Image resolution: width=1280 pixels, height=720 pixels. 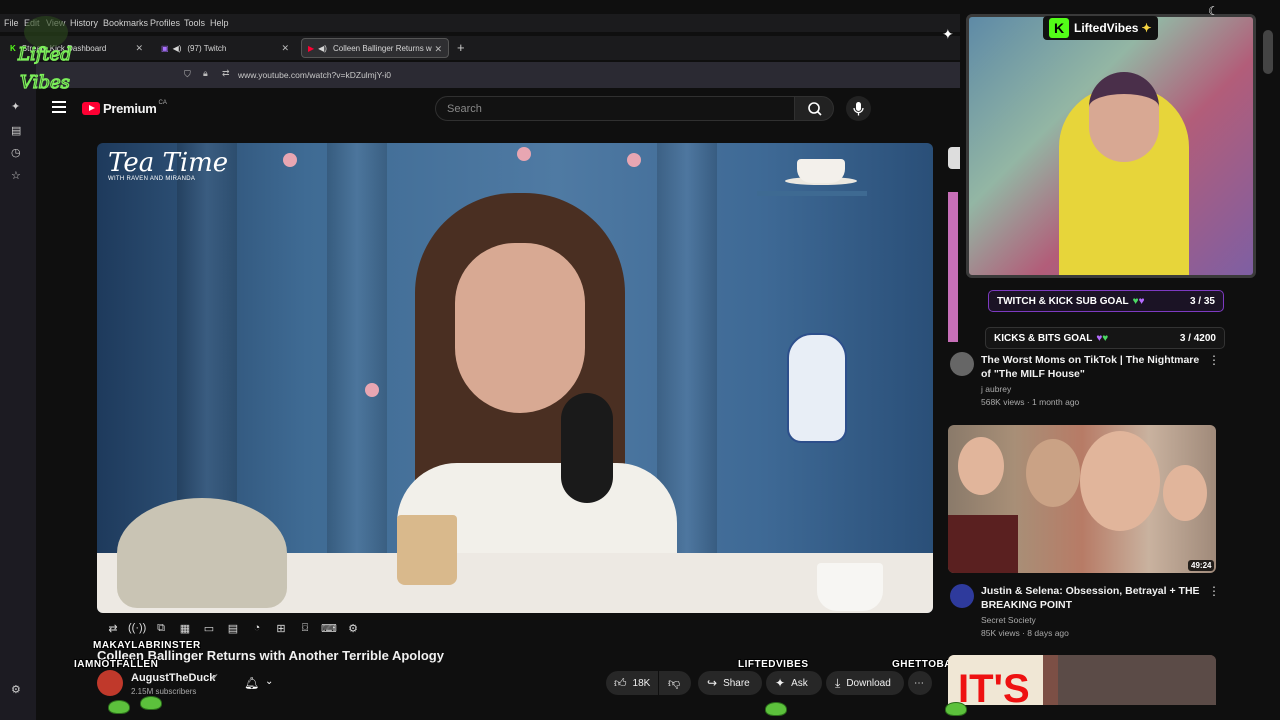 What do you see at coordinates (996, 389) in the screenshot?
I see `recommendation-channel: j aubrey` at bounding box center [996, 389].